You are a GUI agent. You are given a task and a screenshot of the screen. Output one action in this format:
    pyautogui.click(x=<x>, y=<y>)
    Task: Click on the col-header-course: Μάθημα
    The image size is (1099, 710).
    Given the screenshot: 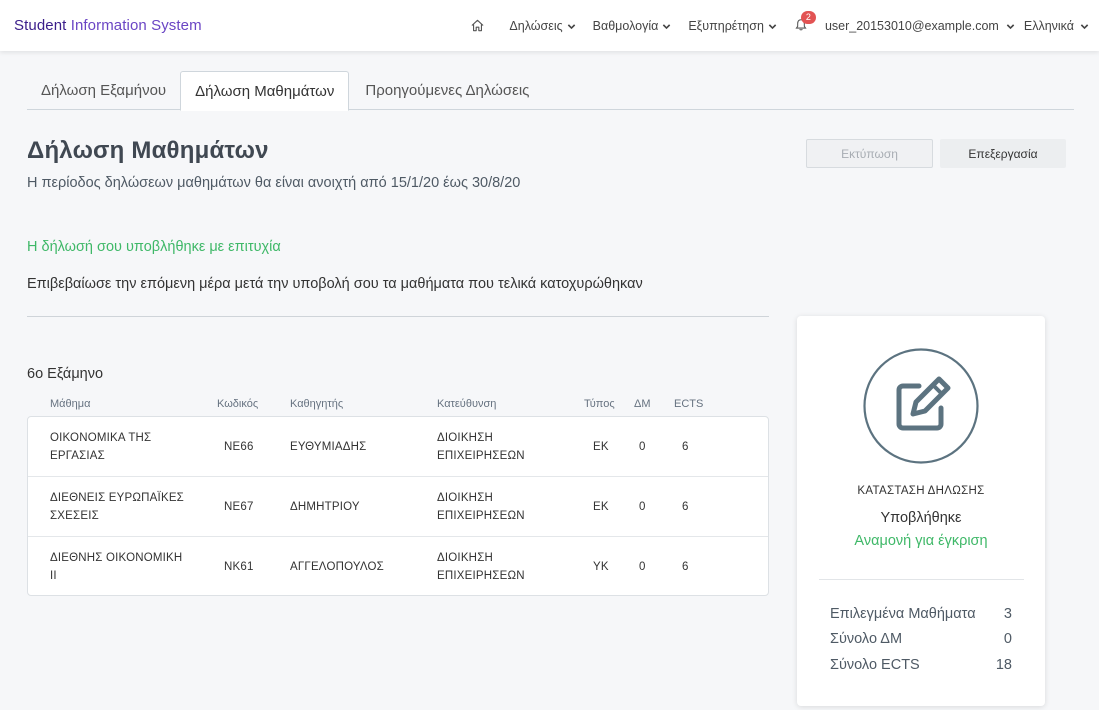 What is the action you would take?
    pyautogui.click(x=70, y=404)
    